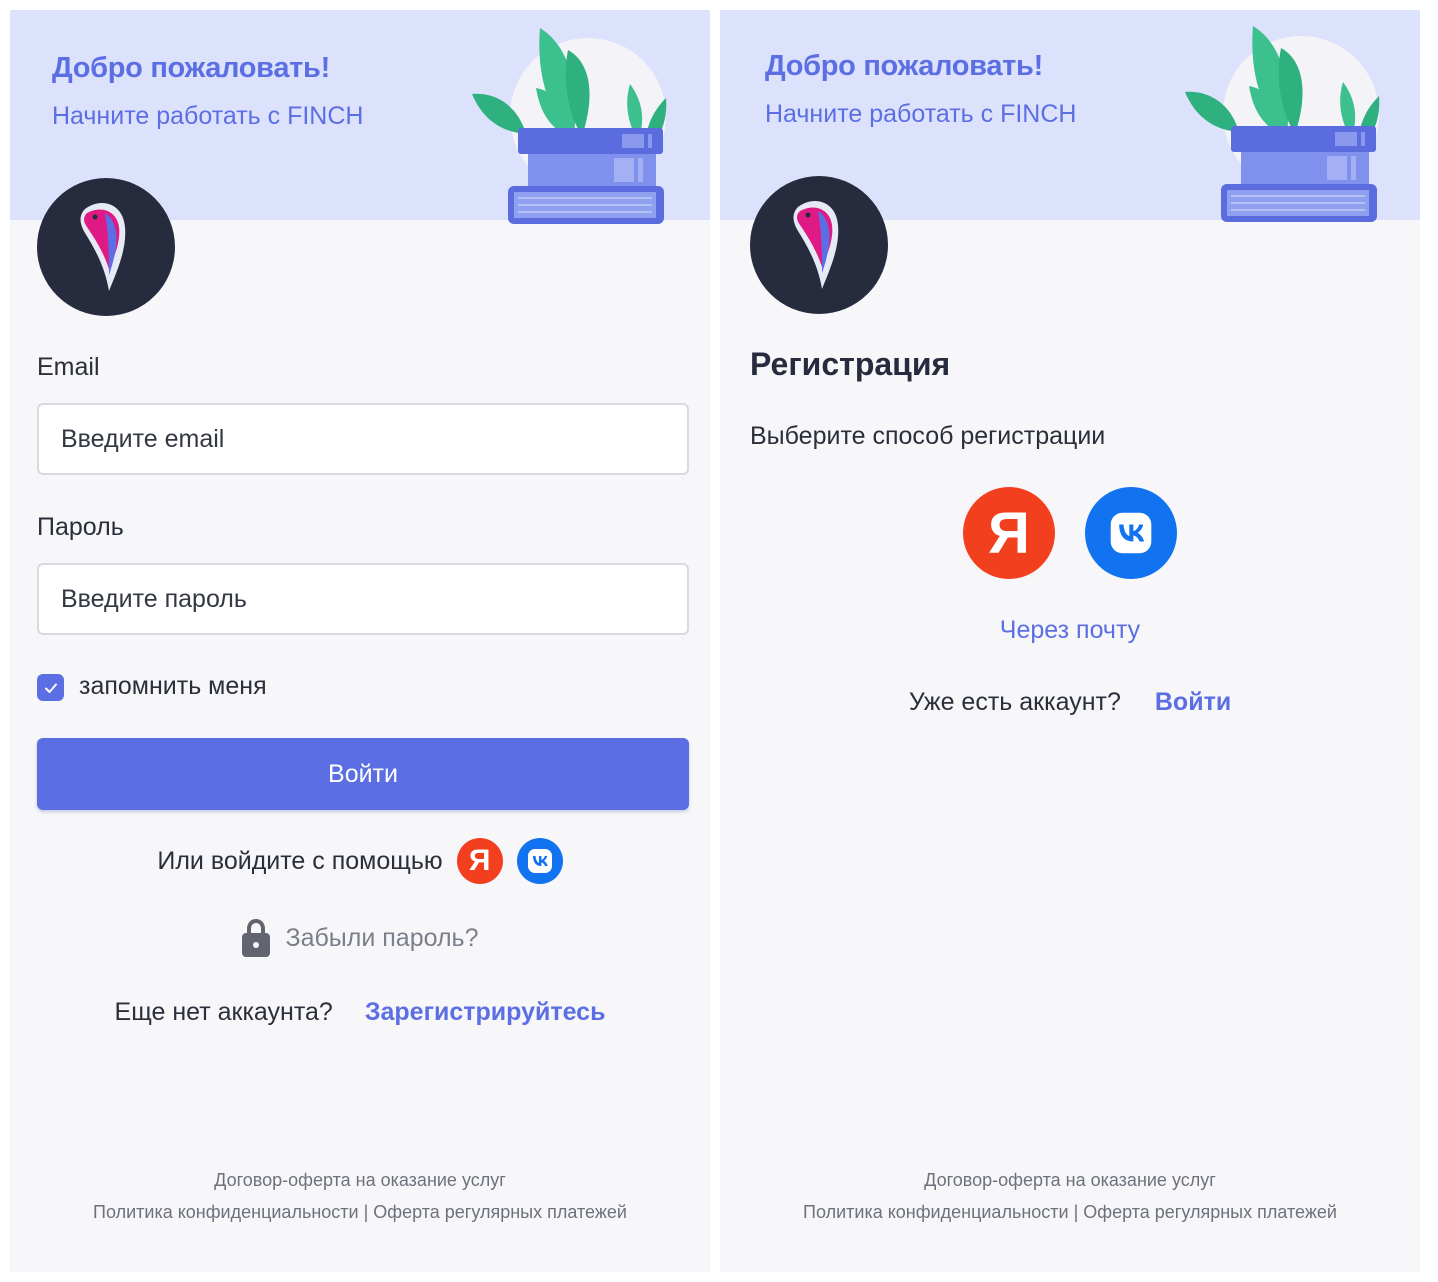  What do you see at coordinates (300, 860) in the screenshot?
I see `social-login-text: Или войдите с помощью` at bounding box center [300, 860].